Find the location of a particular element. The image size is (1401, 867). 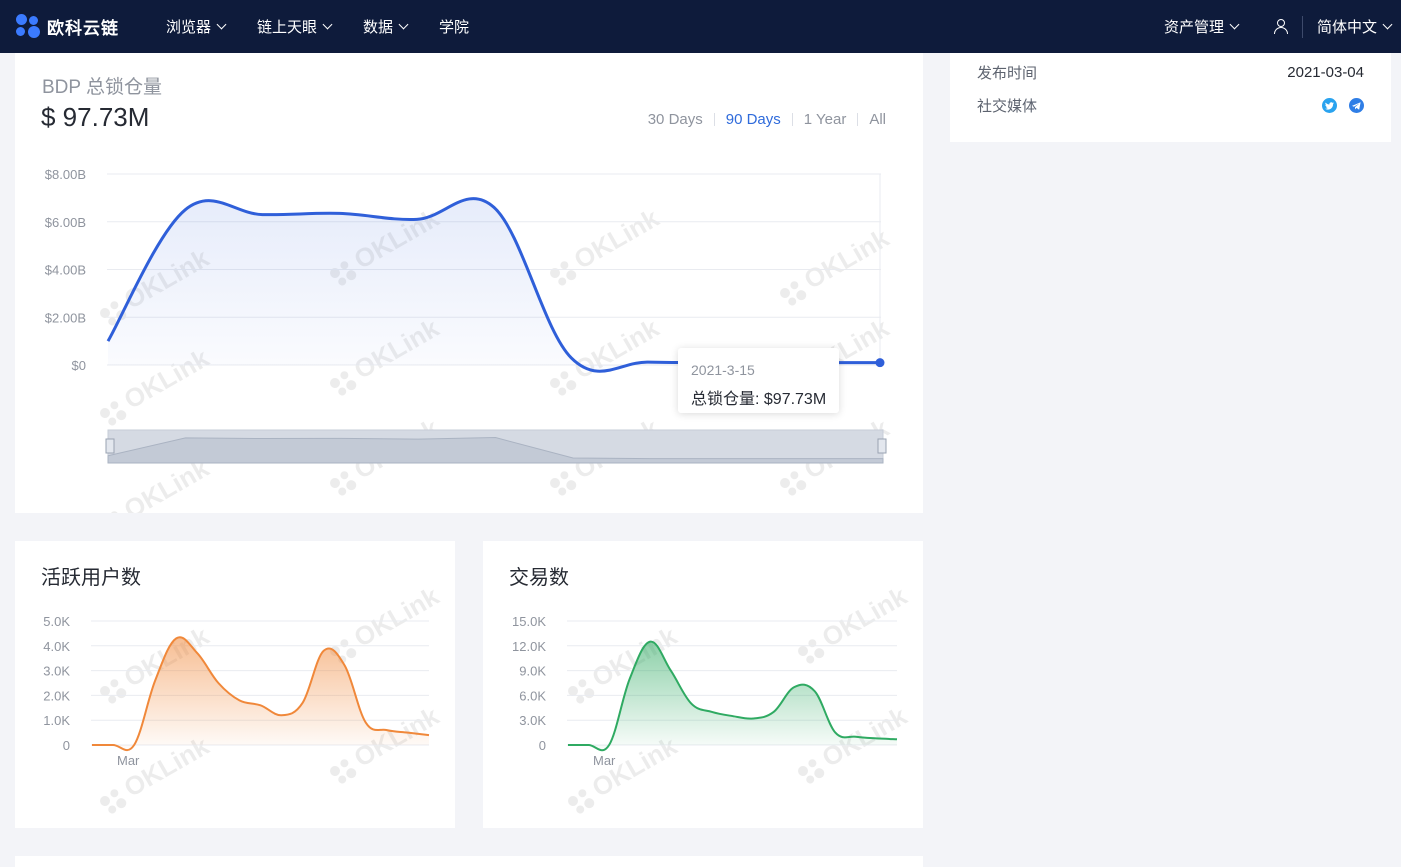

nav-item-onchain-eye: 链上天眼 is located at coordinates (294, 26).